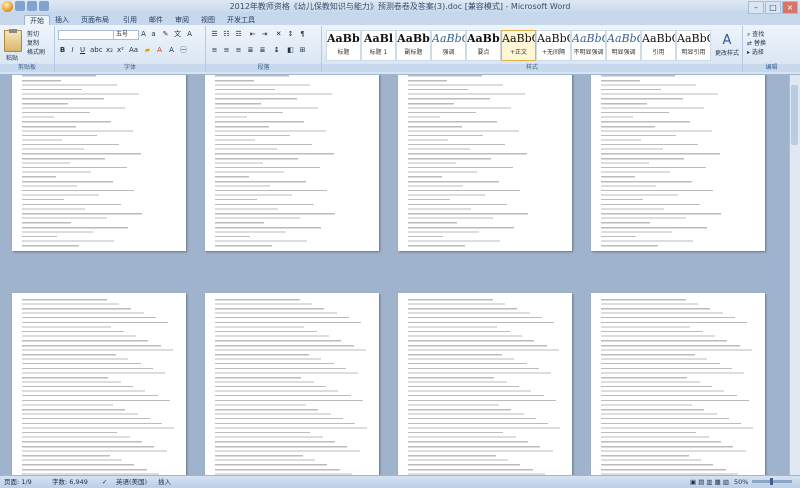 The height and width of the screenshot is (488, 800). Describe the element at coordinates (183, 50) in the screenshot. I see `enclose-char-icon: ㊀` at that location.